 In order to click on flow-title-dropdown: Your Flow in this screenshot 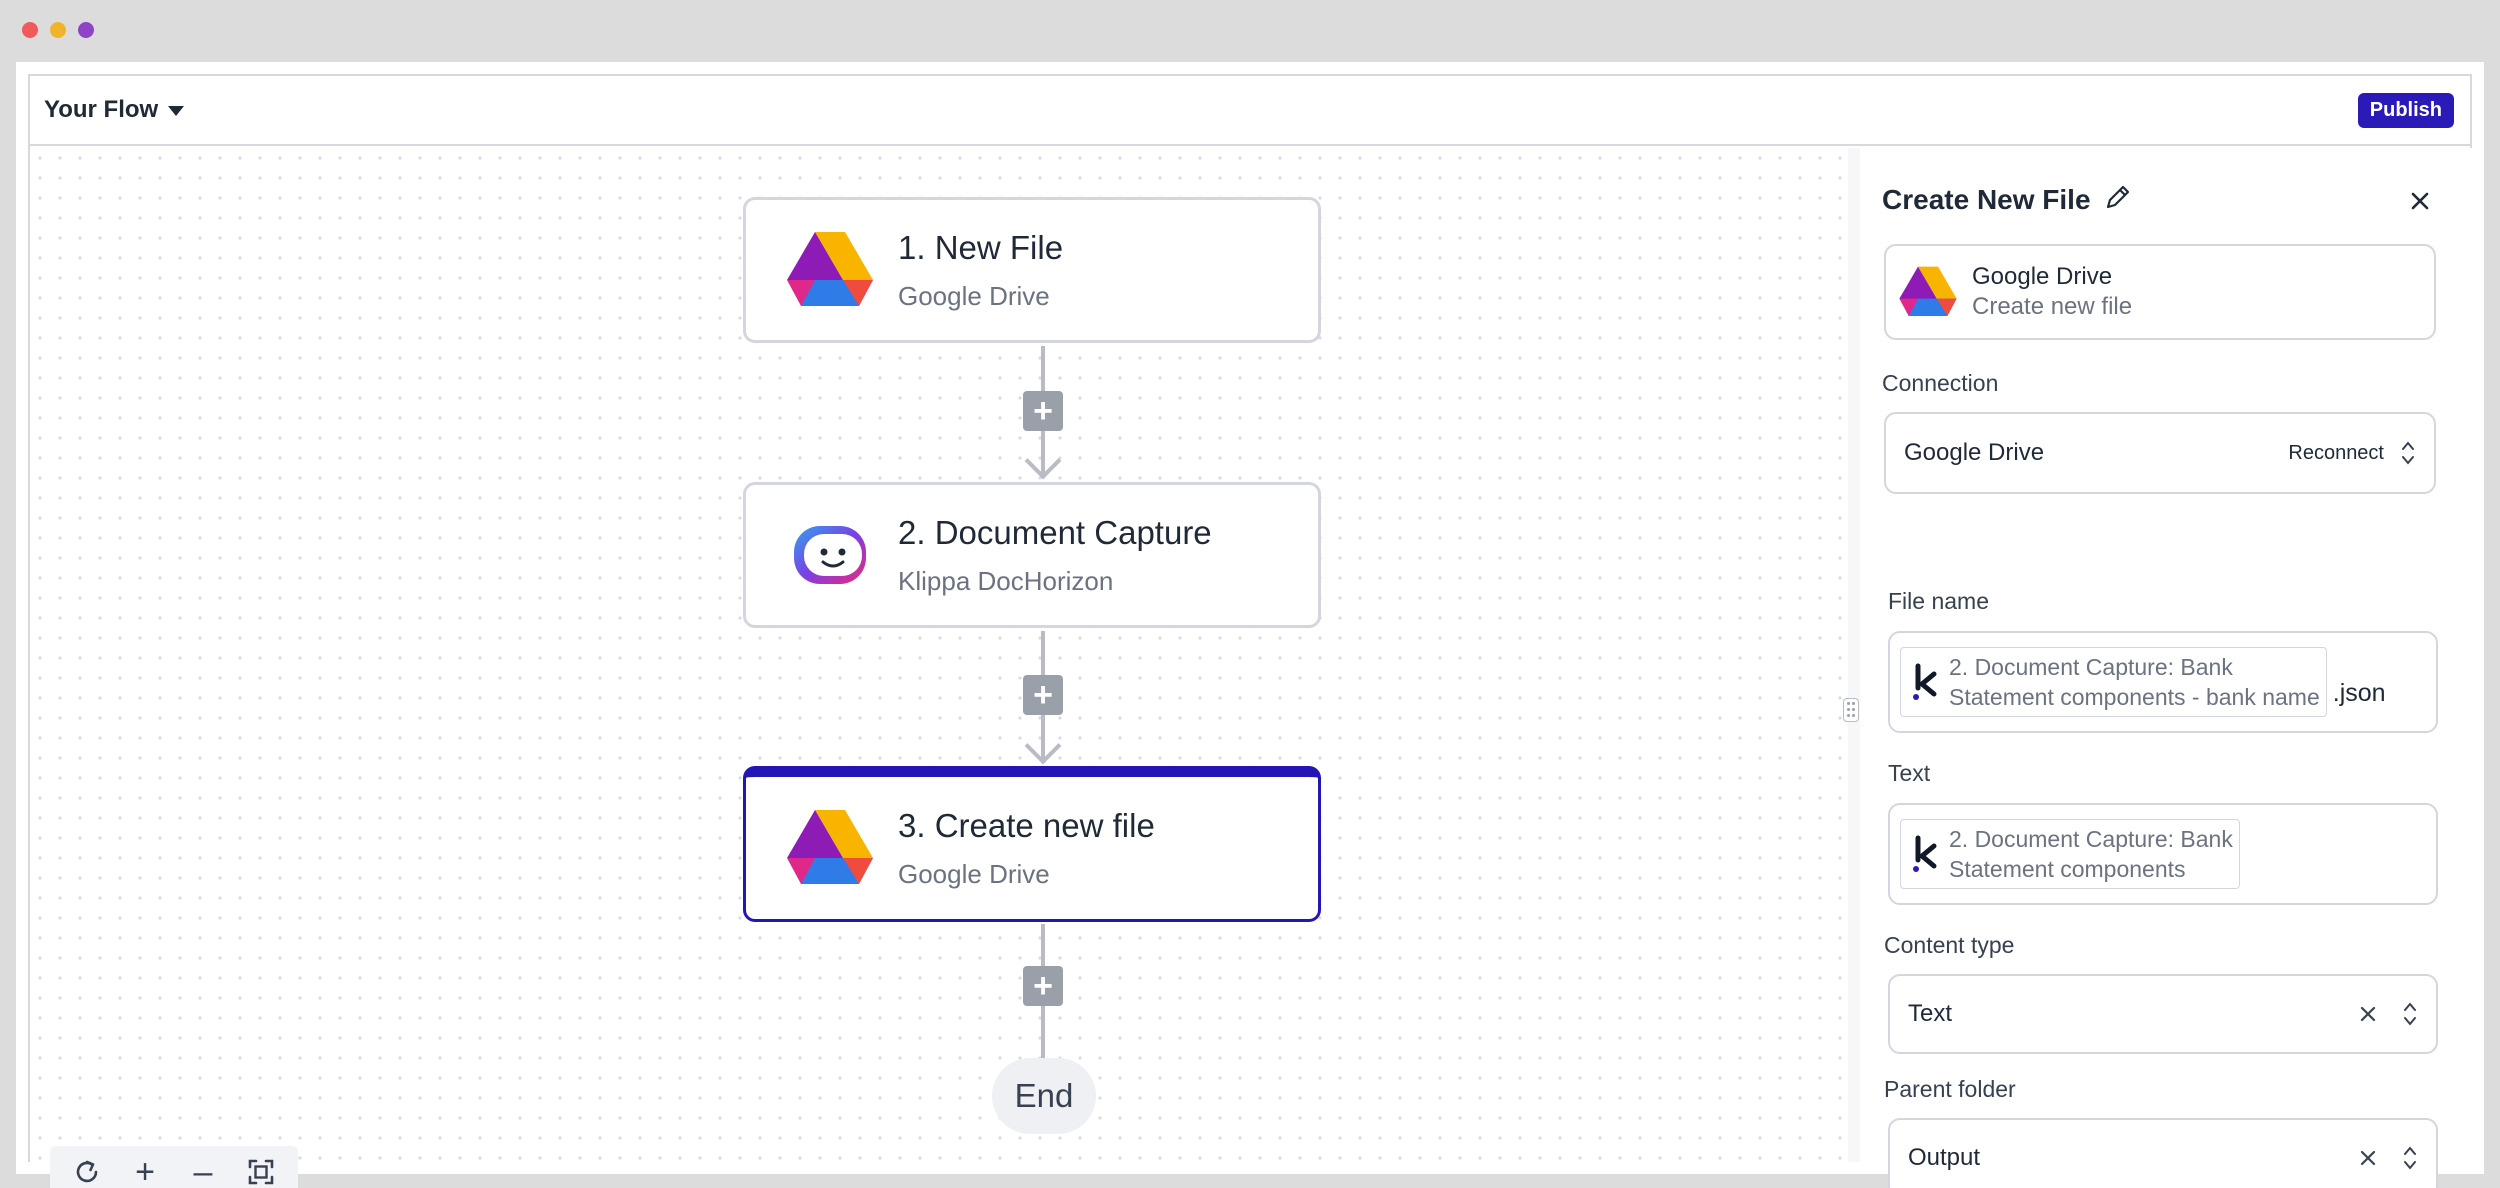, I will do `click(114, 110)`.